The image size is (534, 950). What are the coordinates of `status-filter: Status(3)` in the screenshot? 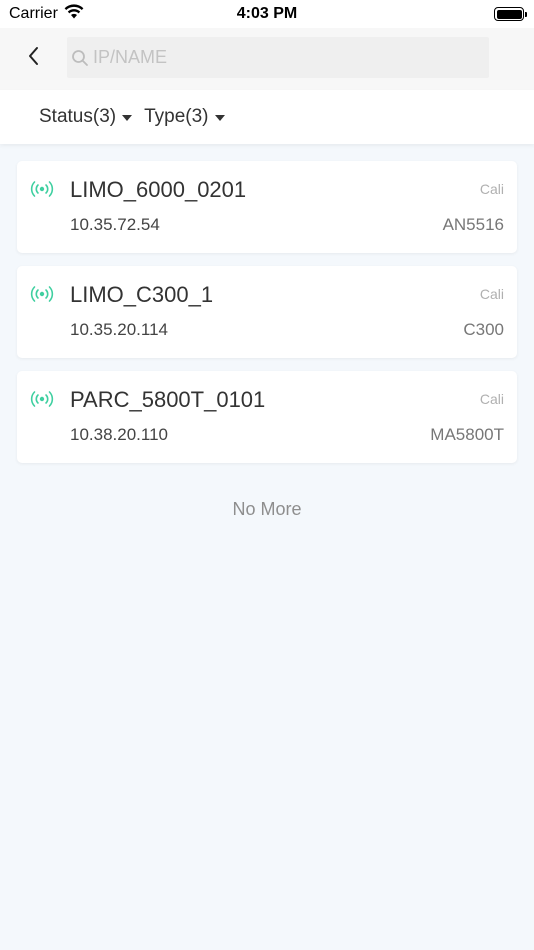 It's located at (86, 117).